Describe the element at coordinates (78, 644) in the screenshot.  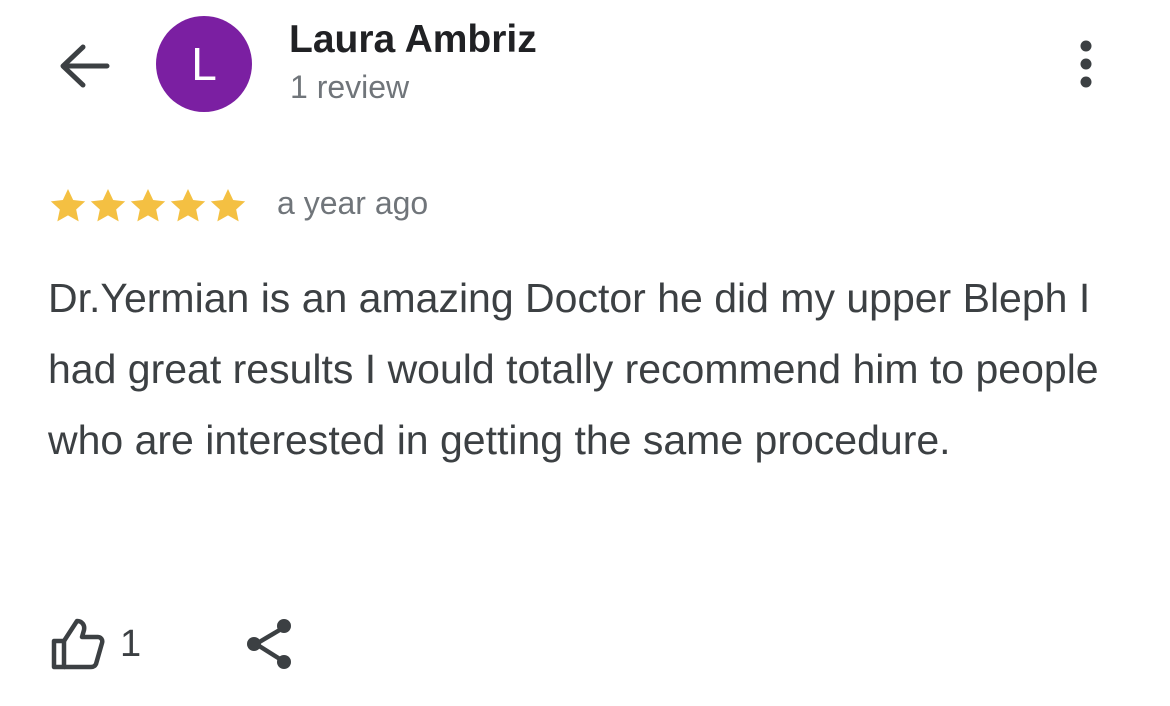
I see `thumbs-up-icon` at that location.